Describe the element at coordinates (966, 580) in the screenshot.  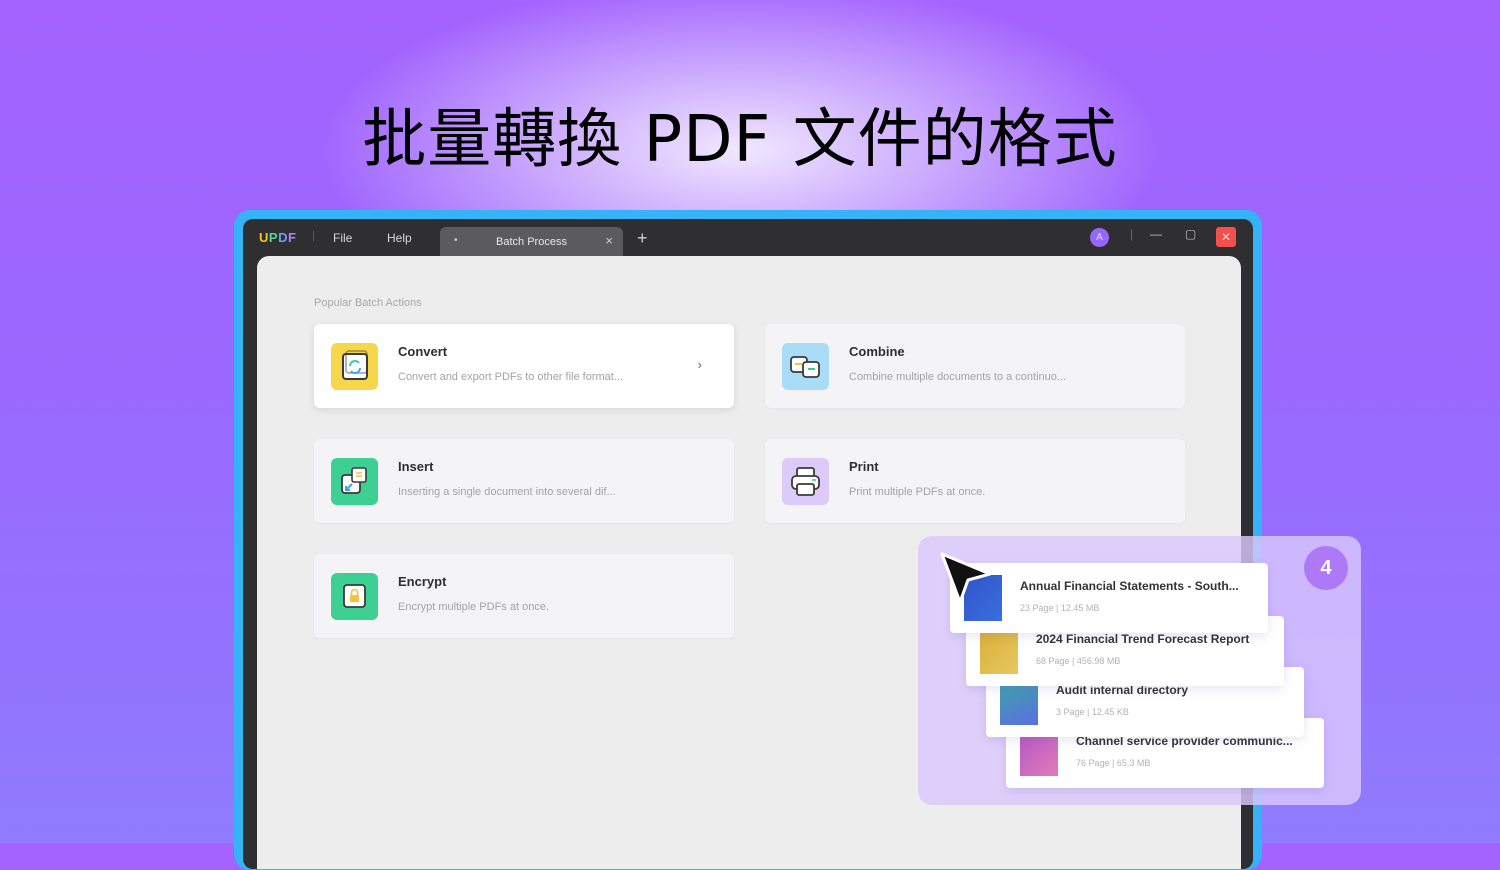
I see `mouse-cursor-icon` at that location.